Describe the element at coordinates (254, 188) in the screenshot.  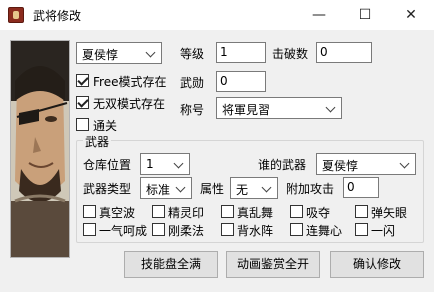
I see `weapon-attr-select: 无` at that location.